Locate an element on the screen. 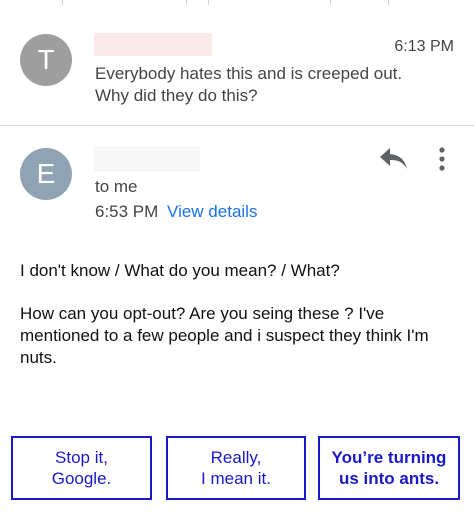  message-time-row: 6:53 PM View details is located at coordinates (176, 212).